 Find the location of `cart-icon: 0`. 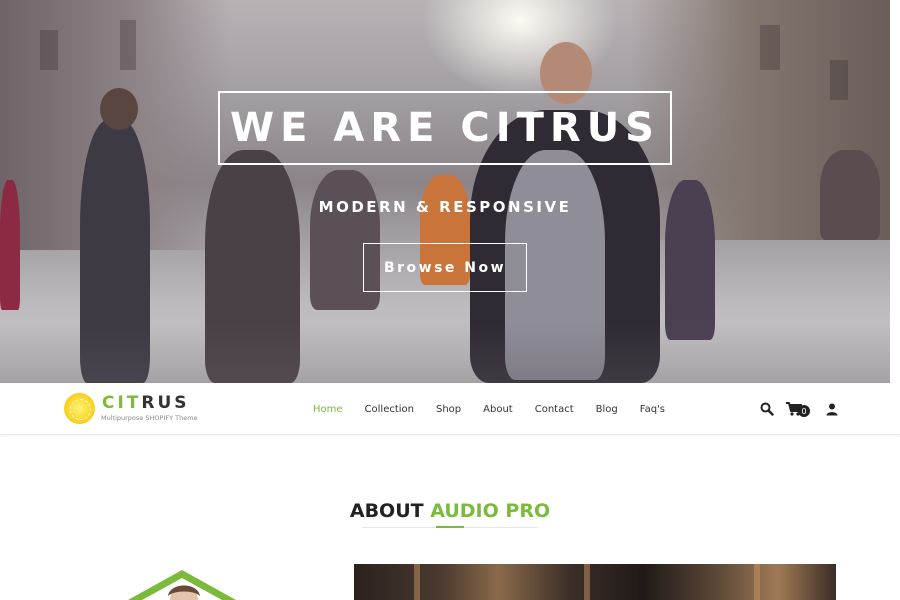

cart-icon: 0 is located at coordinates (800, 409).